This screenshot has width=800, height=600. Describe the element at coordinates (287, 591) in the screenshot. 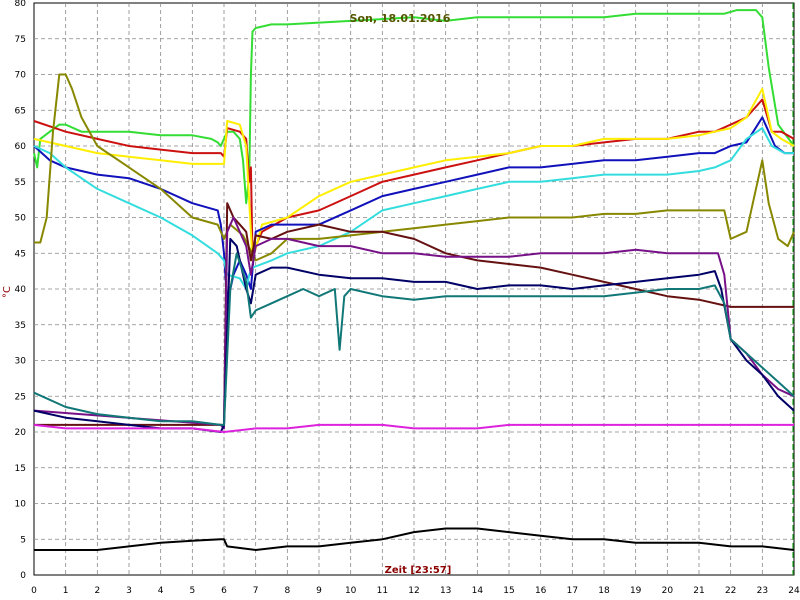

I see `x-tick-label: 8` at that location.